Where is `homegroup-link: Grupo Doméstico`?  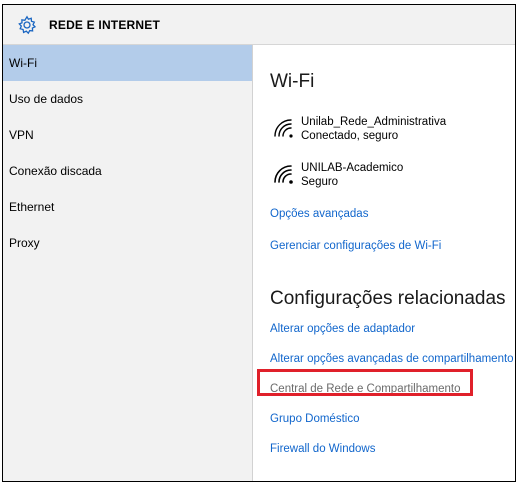 homegroup-link: Grupo Doméstico is located at coordinates (314, 419).